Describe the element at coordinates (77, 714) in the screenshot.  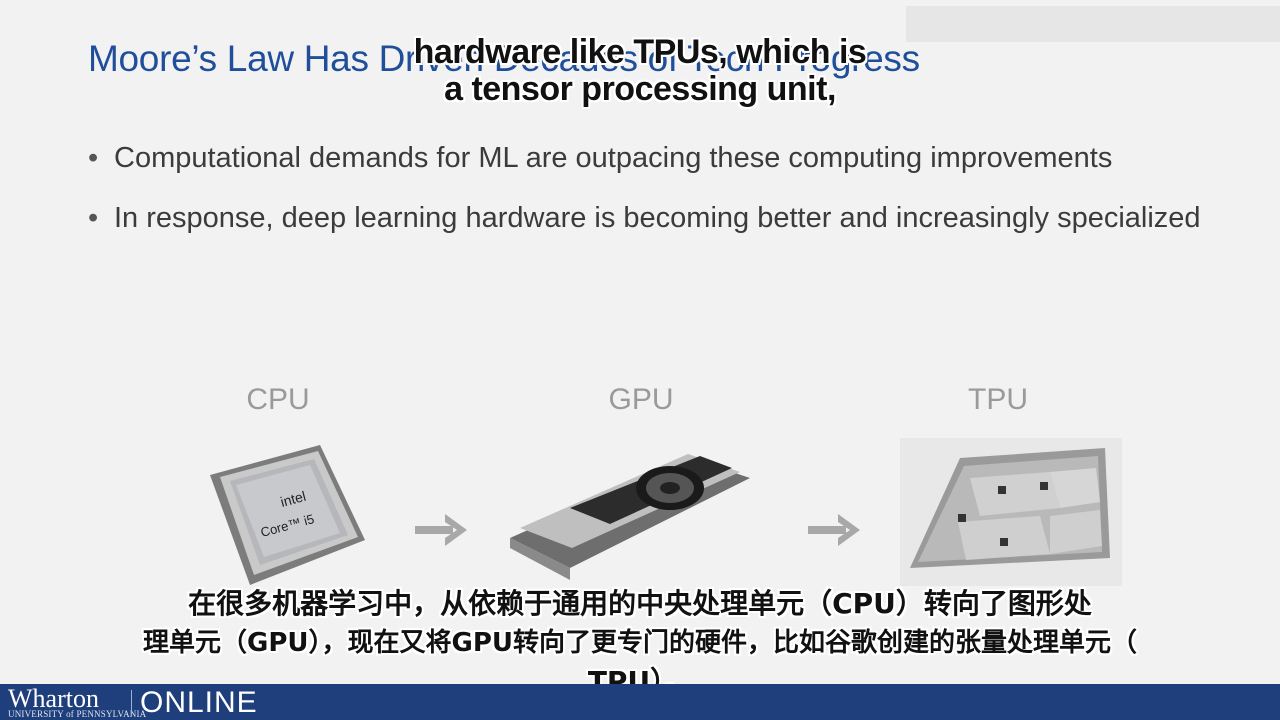
I see `university-text: UNIVERSITY of PENNSYLVANIA` at that location.